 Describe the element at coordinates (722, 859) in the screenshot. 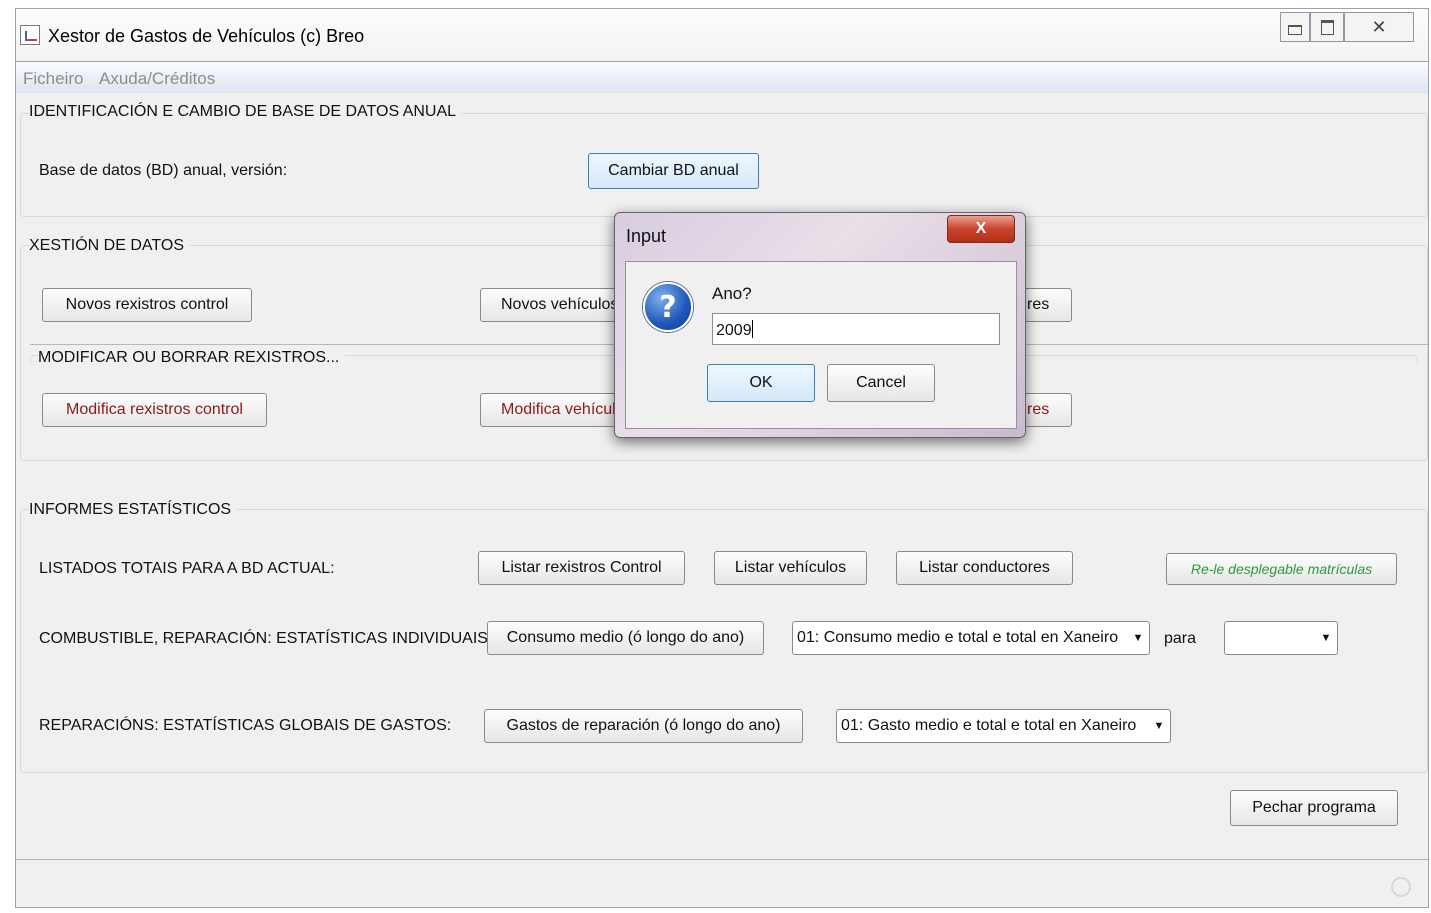

I see `status-bar-divider` at that location.